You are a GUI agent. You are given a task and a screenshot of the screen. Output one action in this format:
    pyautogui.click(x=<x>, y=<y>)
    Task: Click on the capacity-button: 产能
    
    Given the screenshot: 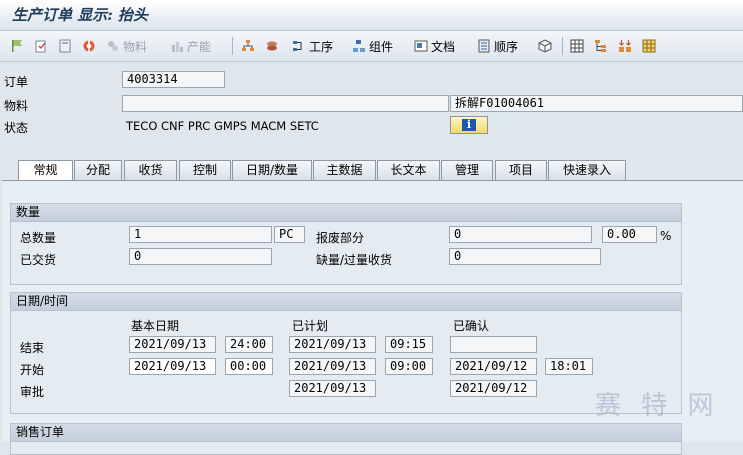 What is the action you would take?
    pyautogui.click(x=190, y=46)
    